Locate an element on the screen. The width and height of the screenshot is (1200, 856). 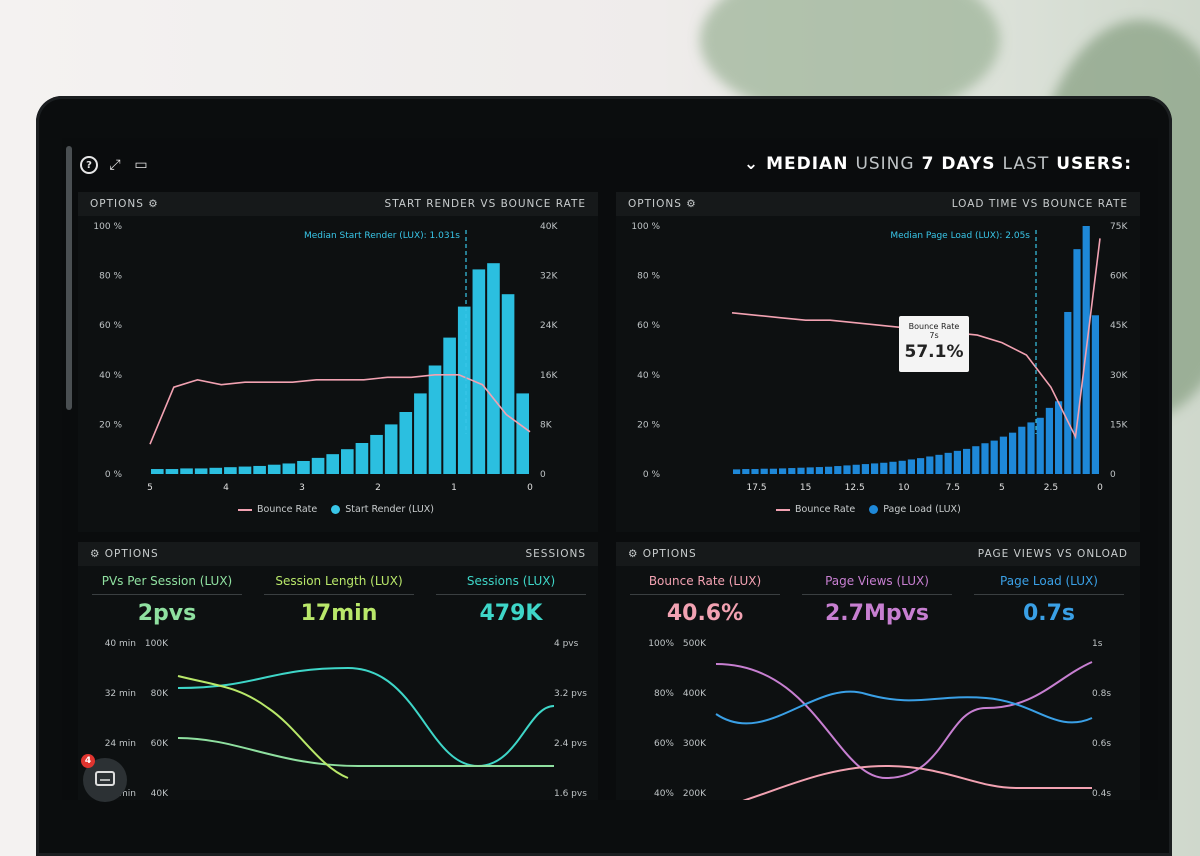
x-tick: 5 is located at coordinates (1002, 488).